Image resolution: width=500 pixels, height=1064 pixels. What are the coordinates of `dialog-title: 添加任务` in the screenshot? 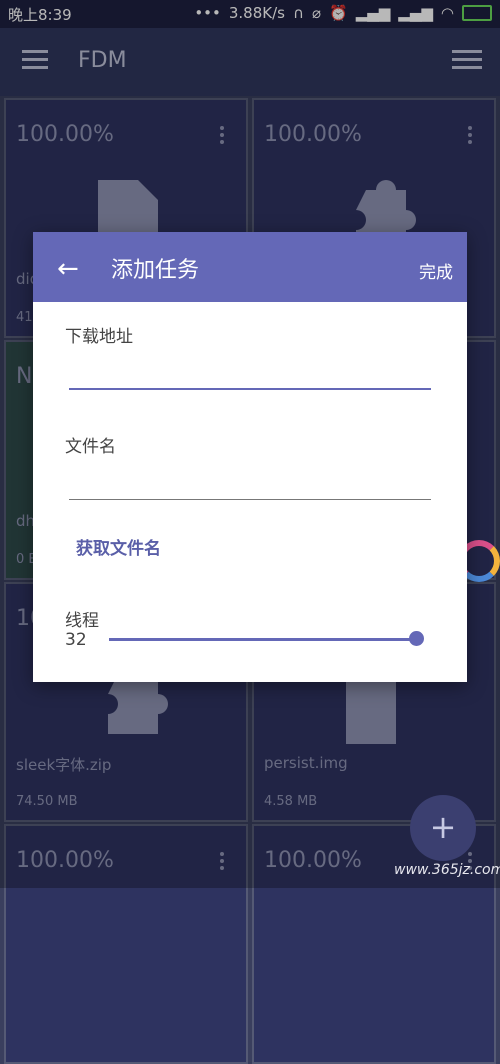 It's located at (155, 270).